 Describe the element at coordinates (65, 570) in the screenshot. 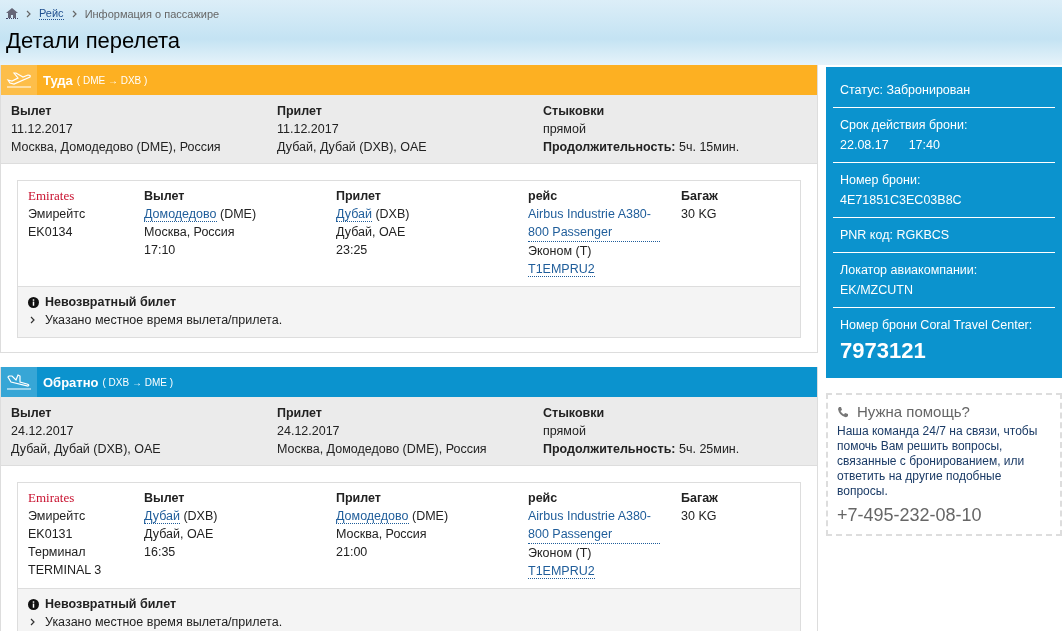

I see `flight-detail: TERMINAL 3` at that location.